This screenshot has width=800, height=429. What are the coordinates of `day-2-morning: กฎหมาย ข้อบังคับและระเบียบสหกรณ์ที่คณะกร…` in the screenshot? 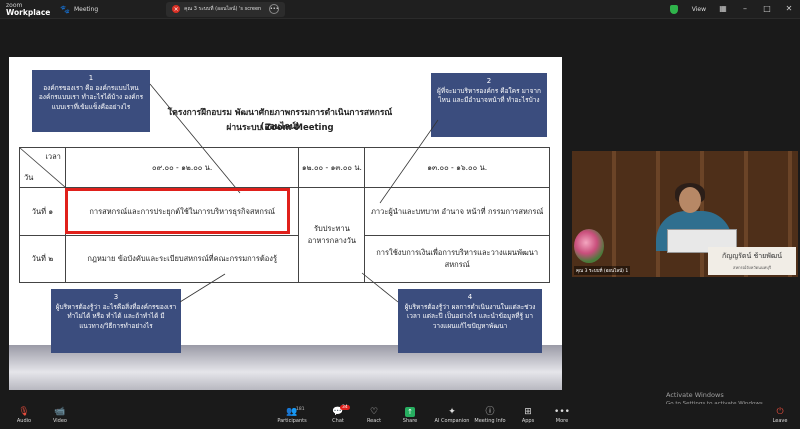 It's located at (182, 259).